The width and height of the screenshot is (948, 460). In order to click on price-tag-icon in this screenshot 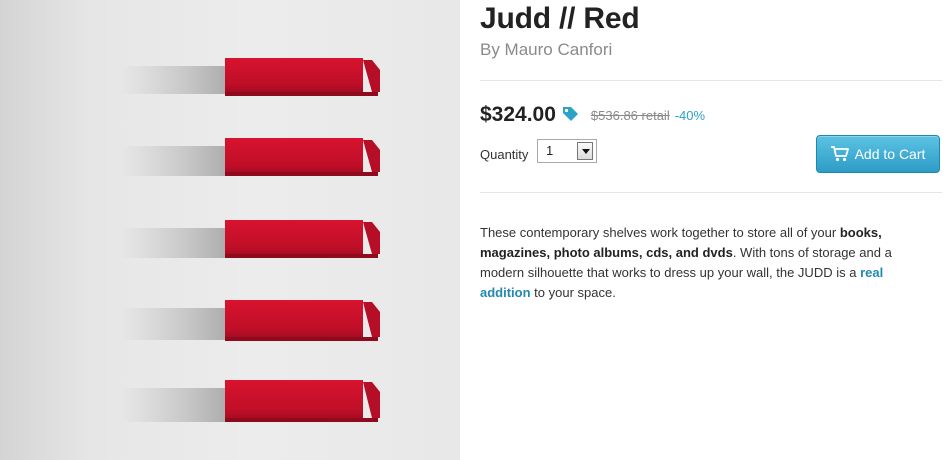, I will do `click(570, 114)`.